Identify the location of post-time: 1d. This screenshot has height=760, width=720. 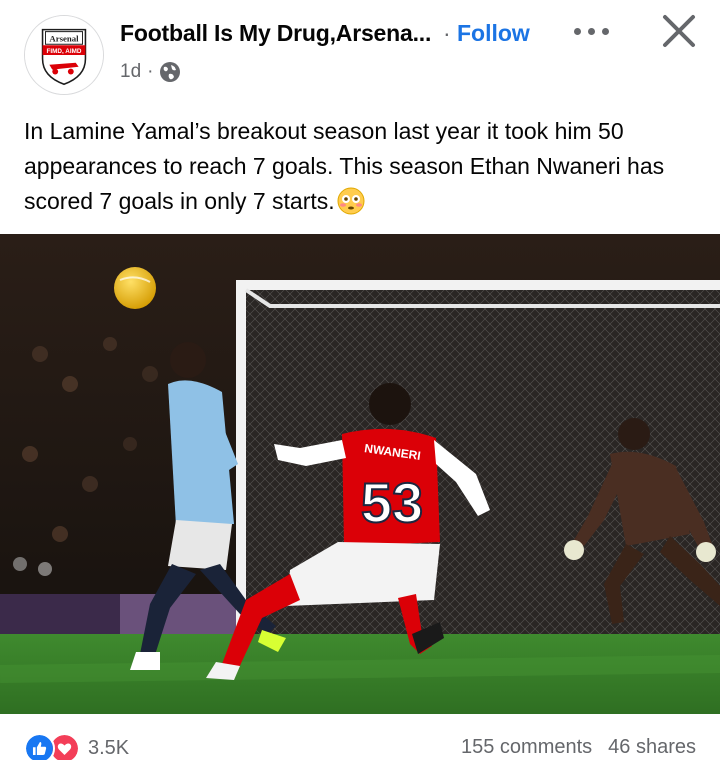
(130, 72).